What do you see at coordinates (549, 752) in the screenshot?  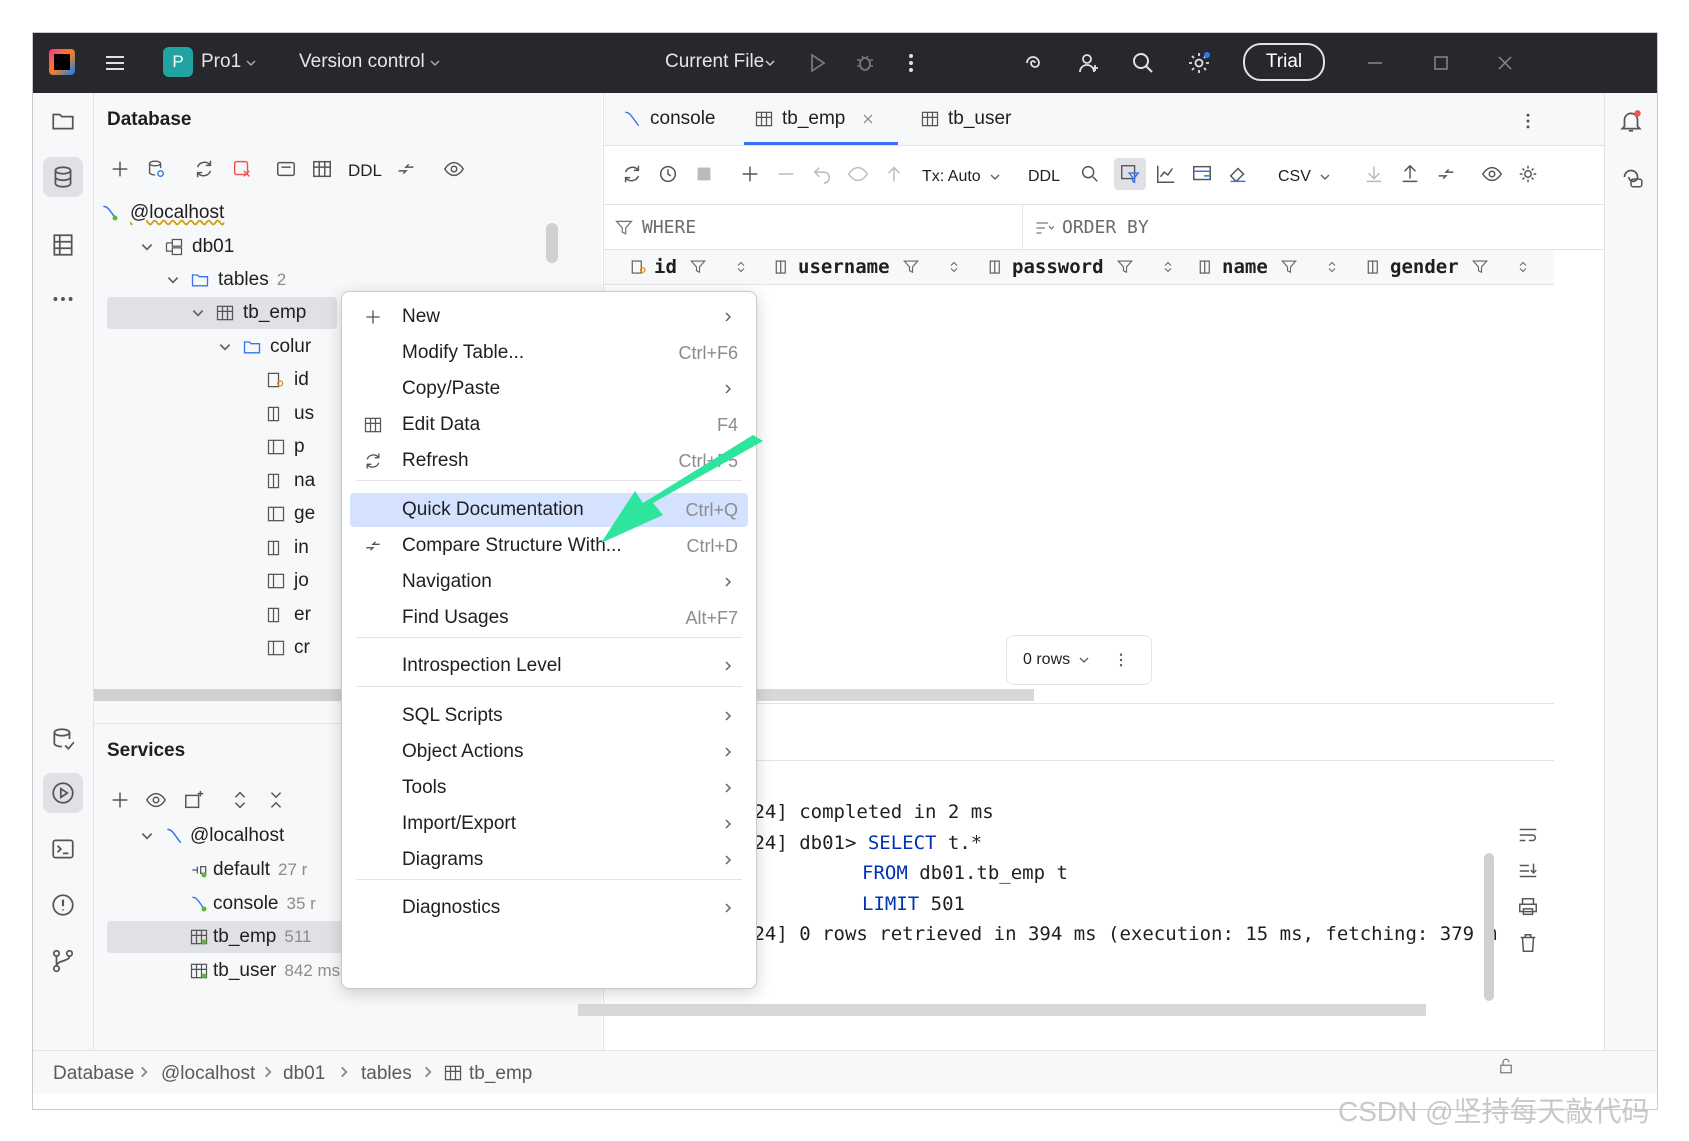 I see `menu-item-object-actions: Object Actions` at bounding box center [549, 752].